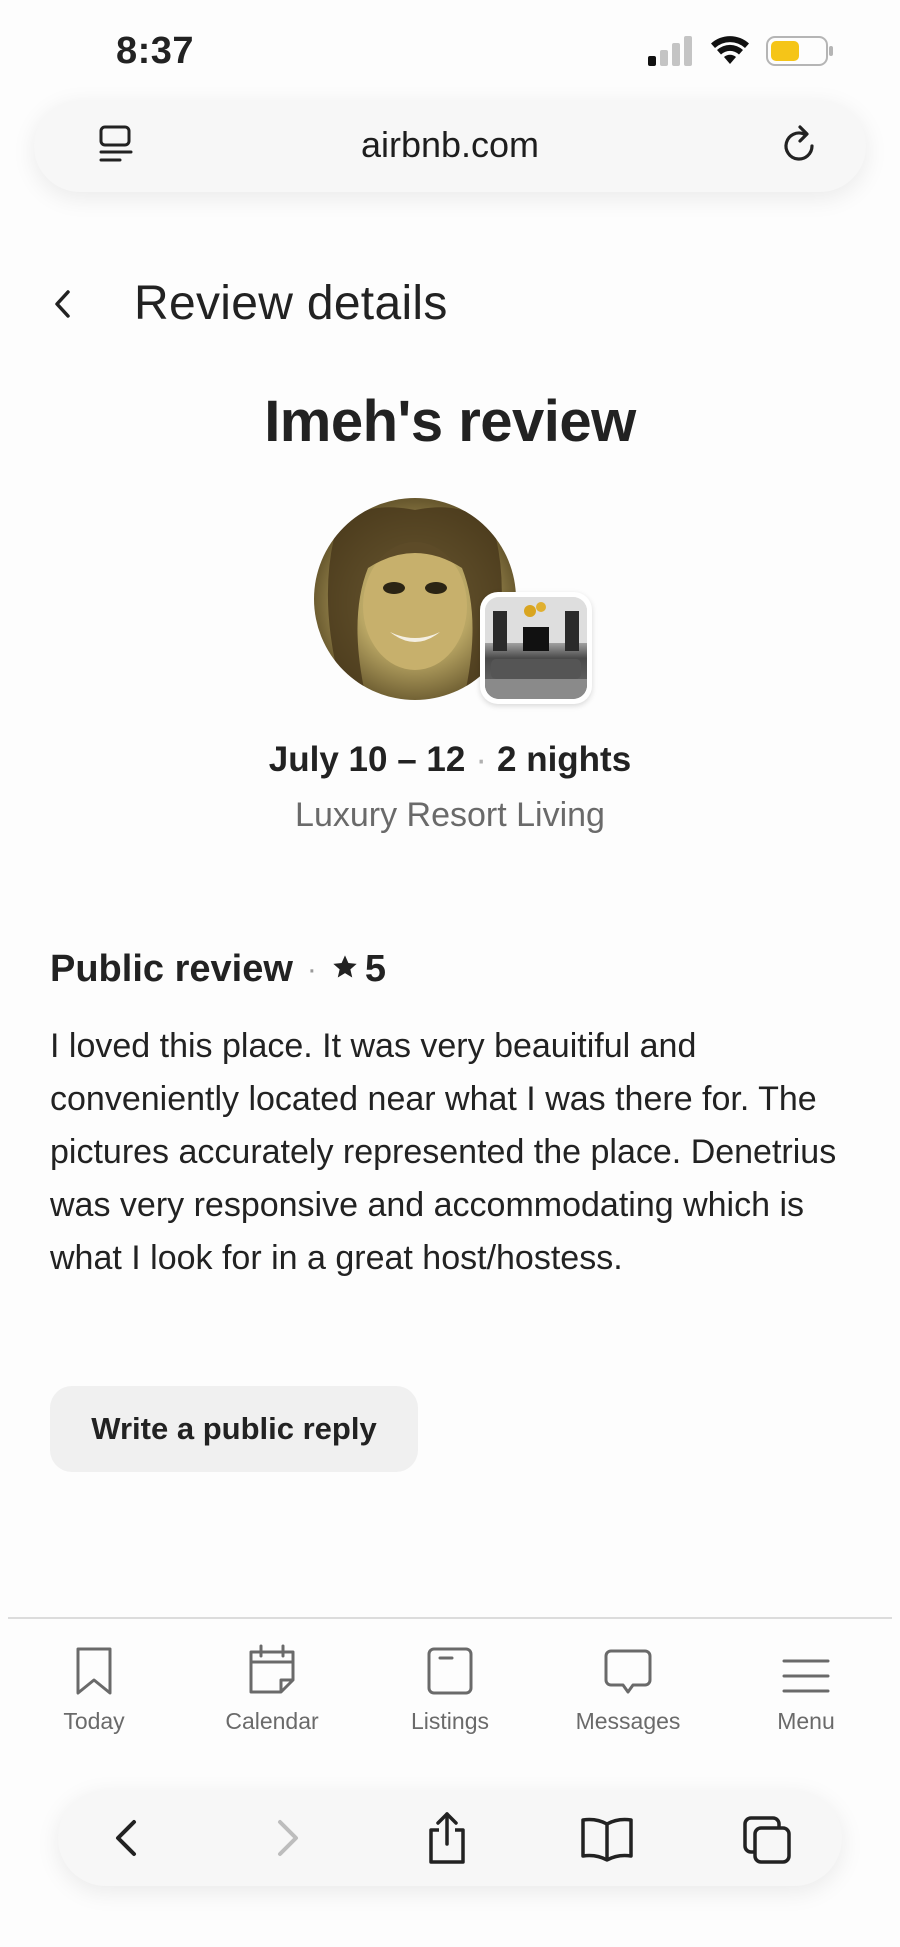  Describe the element at coordinates (63, 306) in the screenshot. I see `chevron-left-icon` at that location.